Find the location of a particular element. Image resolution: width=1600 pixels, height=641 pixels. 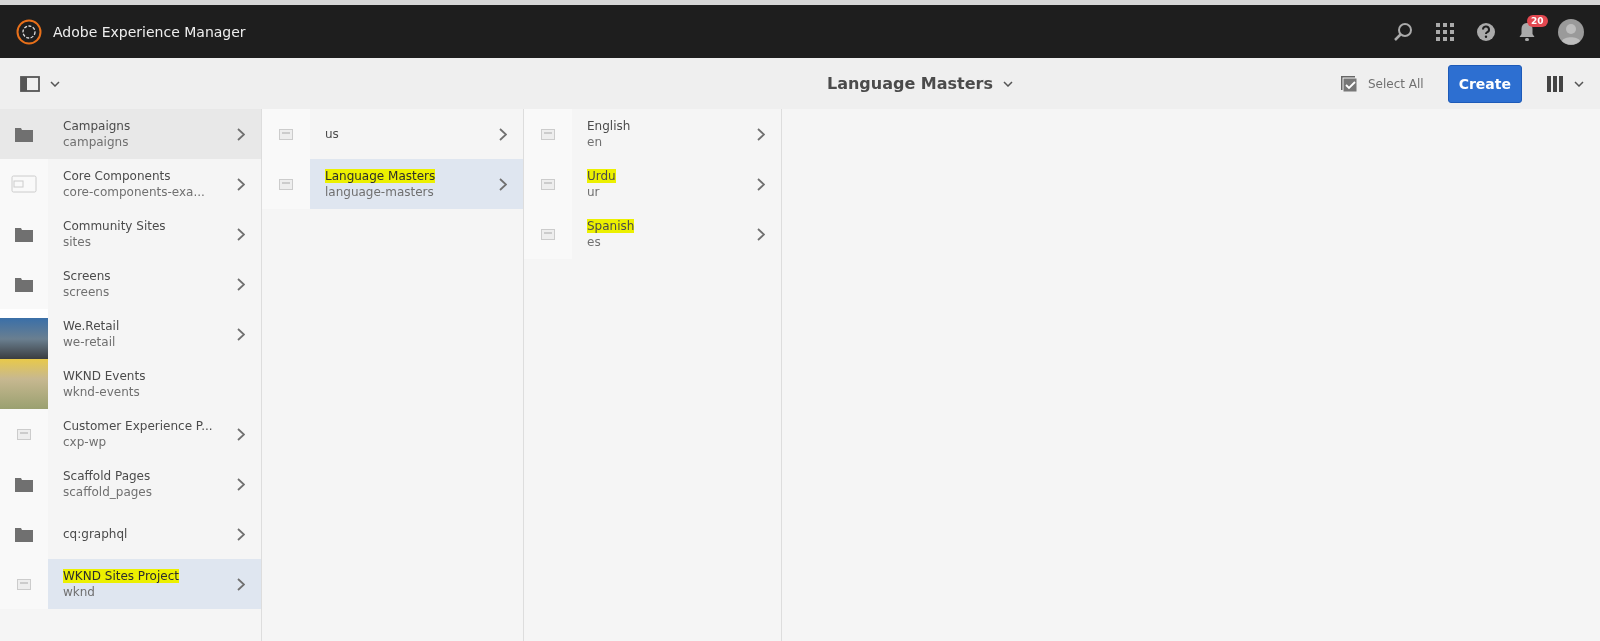

apps-grid-icon is located at coordinates (1445, 31).